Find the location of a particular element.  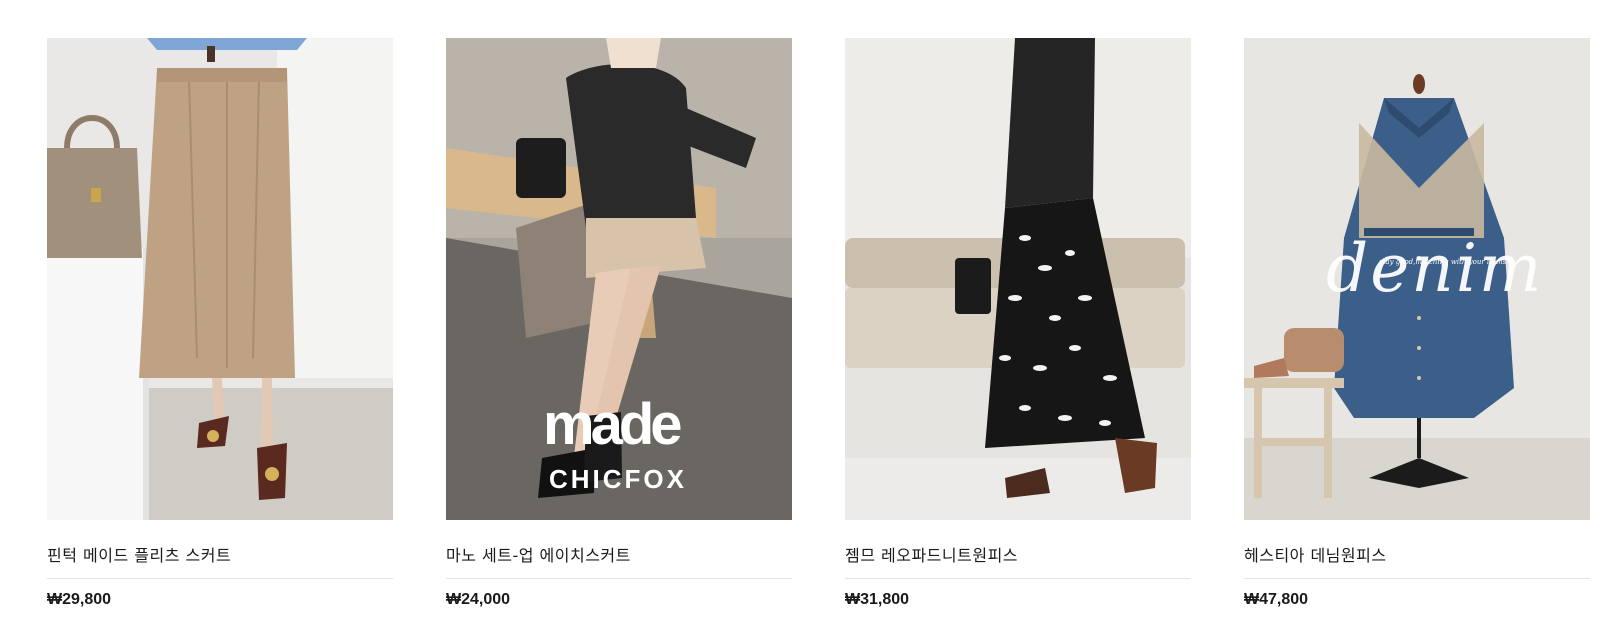

product-name: 젬므 레오파드니트원피스 is located at coordinates (1018, 556).